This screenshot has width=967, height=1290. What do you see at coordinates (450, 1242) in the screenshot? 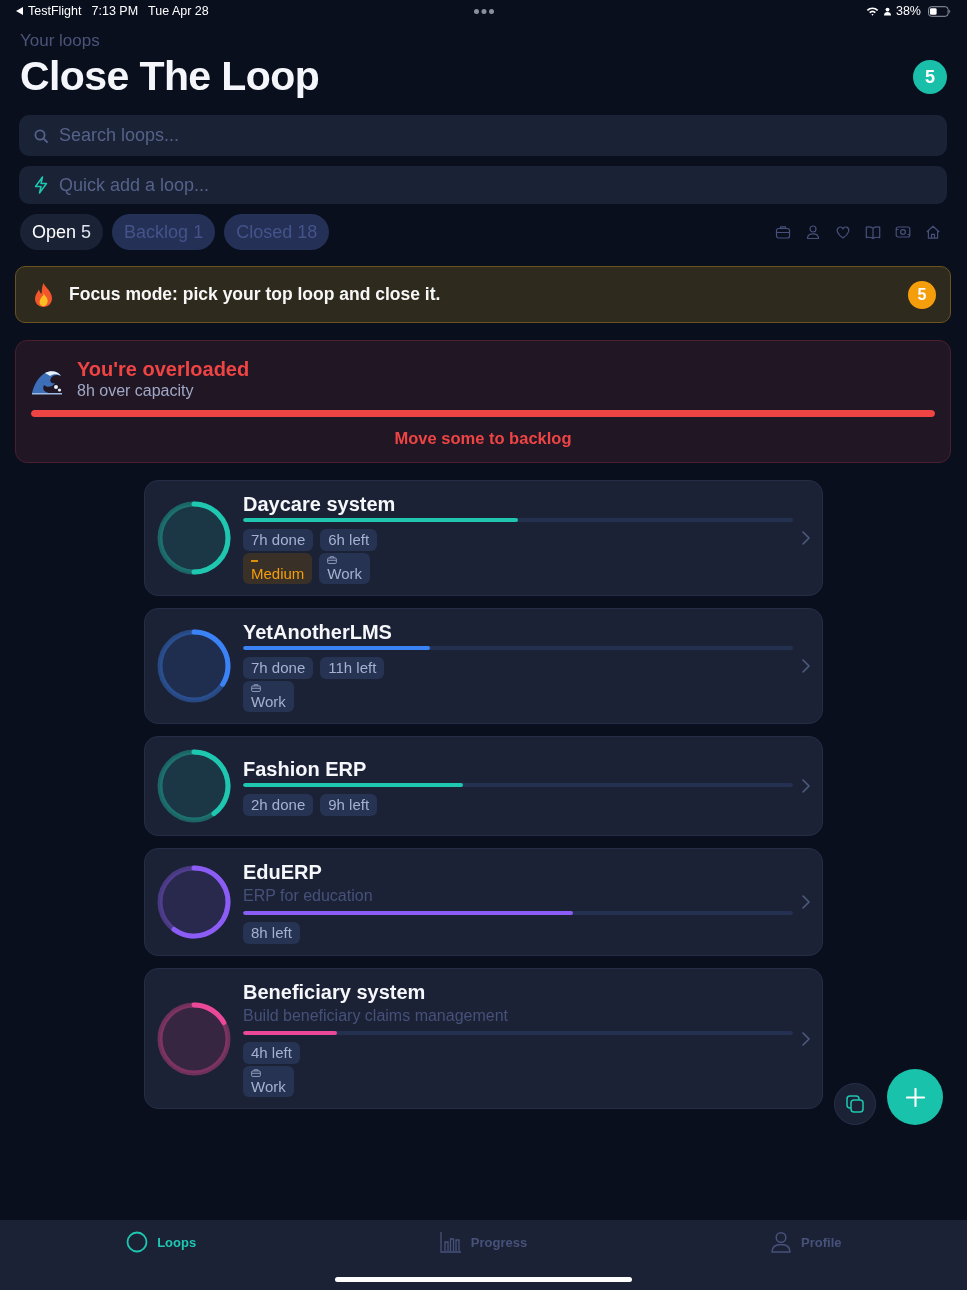
I see `bar-chart-icon` at bounding box center [450, 1242].